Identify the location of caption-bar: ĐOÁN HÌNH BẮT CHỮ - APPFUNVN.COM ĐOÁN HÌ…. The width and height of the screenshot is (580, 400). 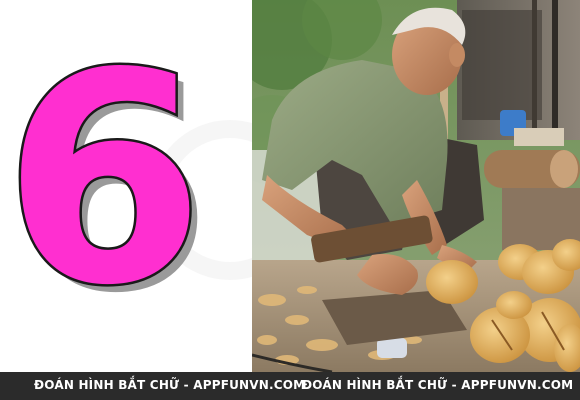
(290, 386).